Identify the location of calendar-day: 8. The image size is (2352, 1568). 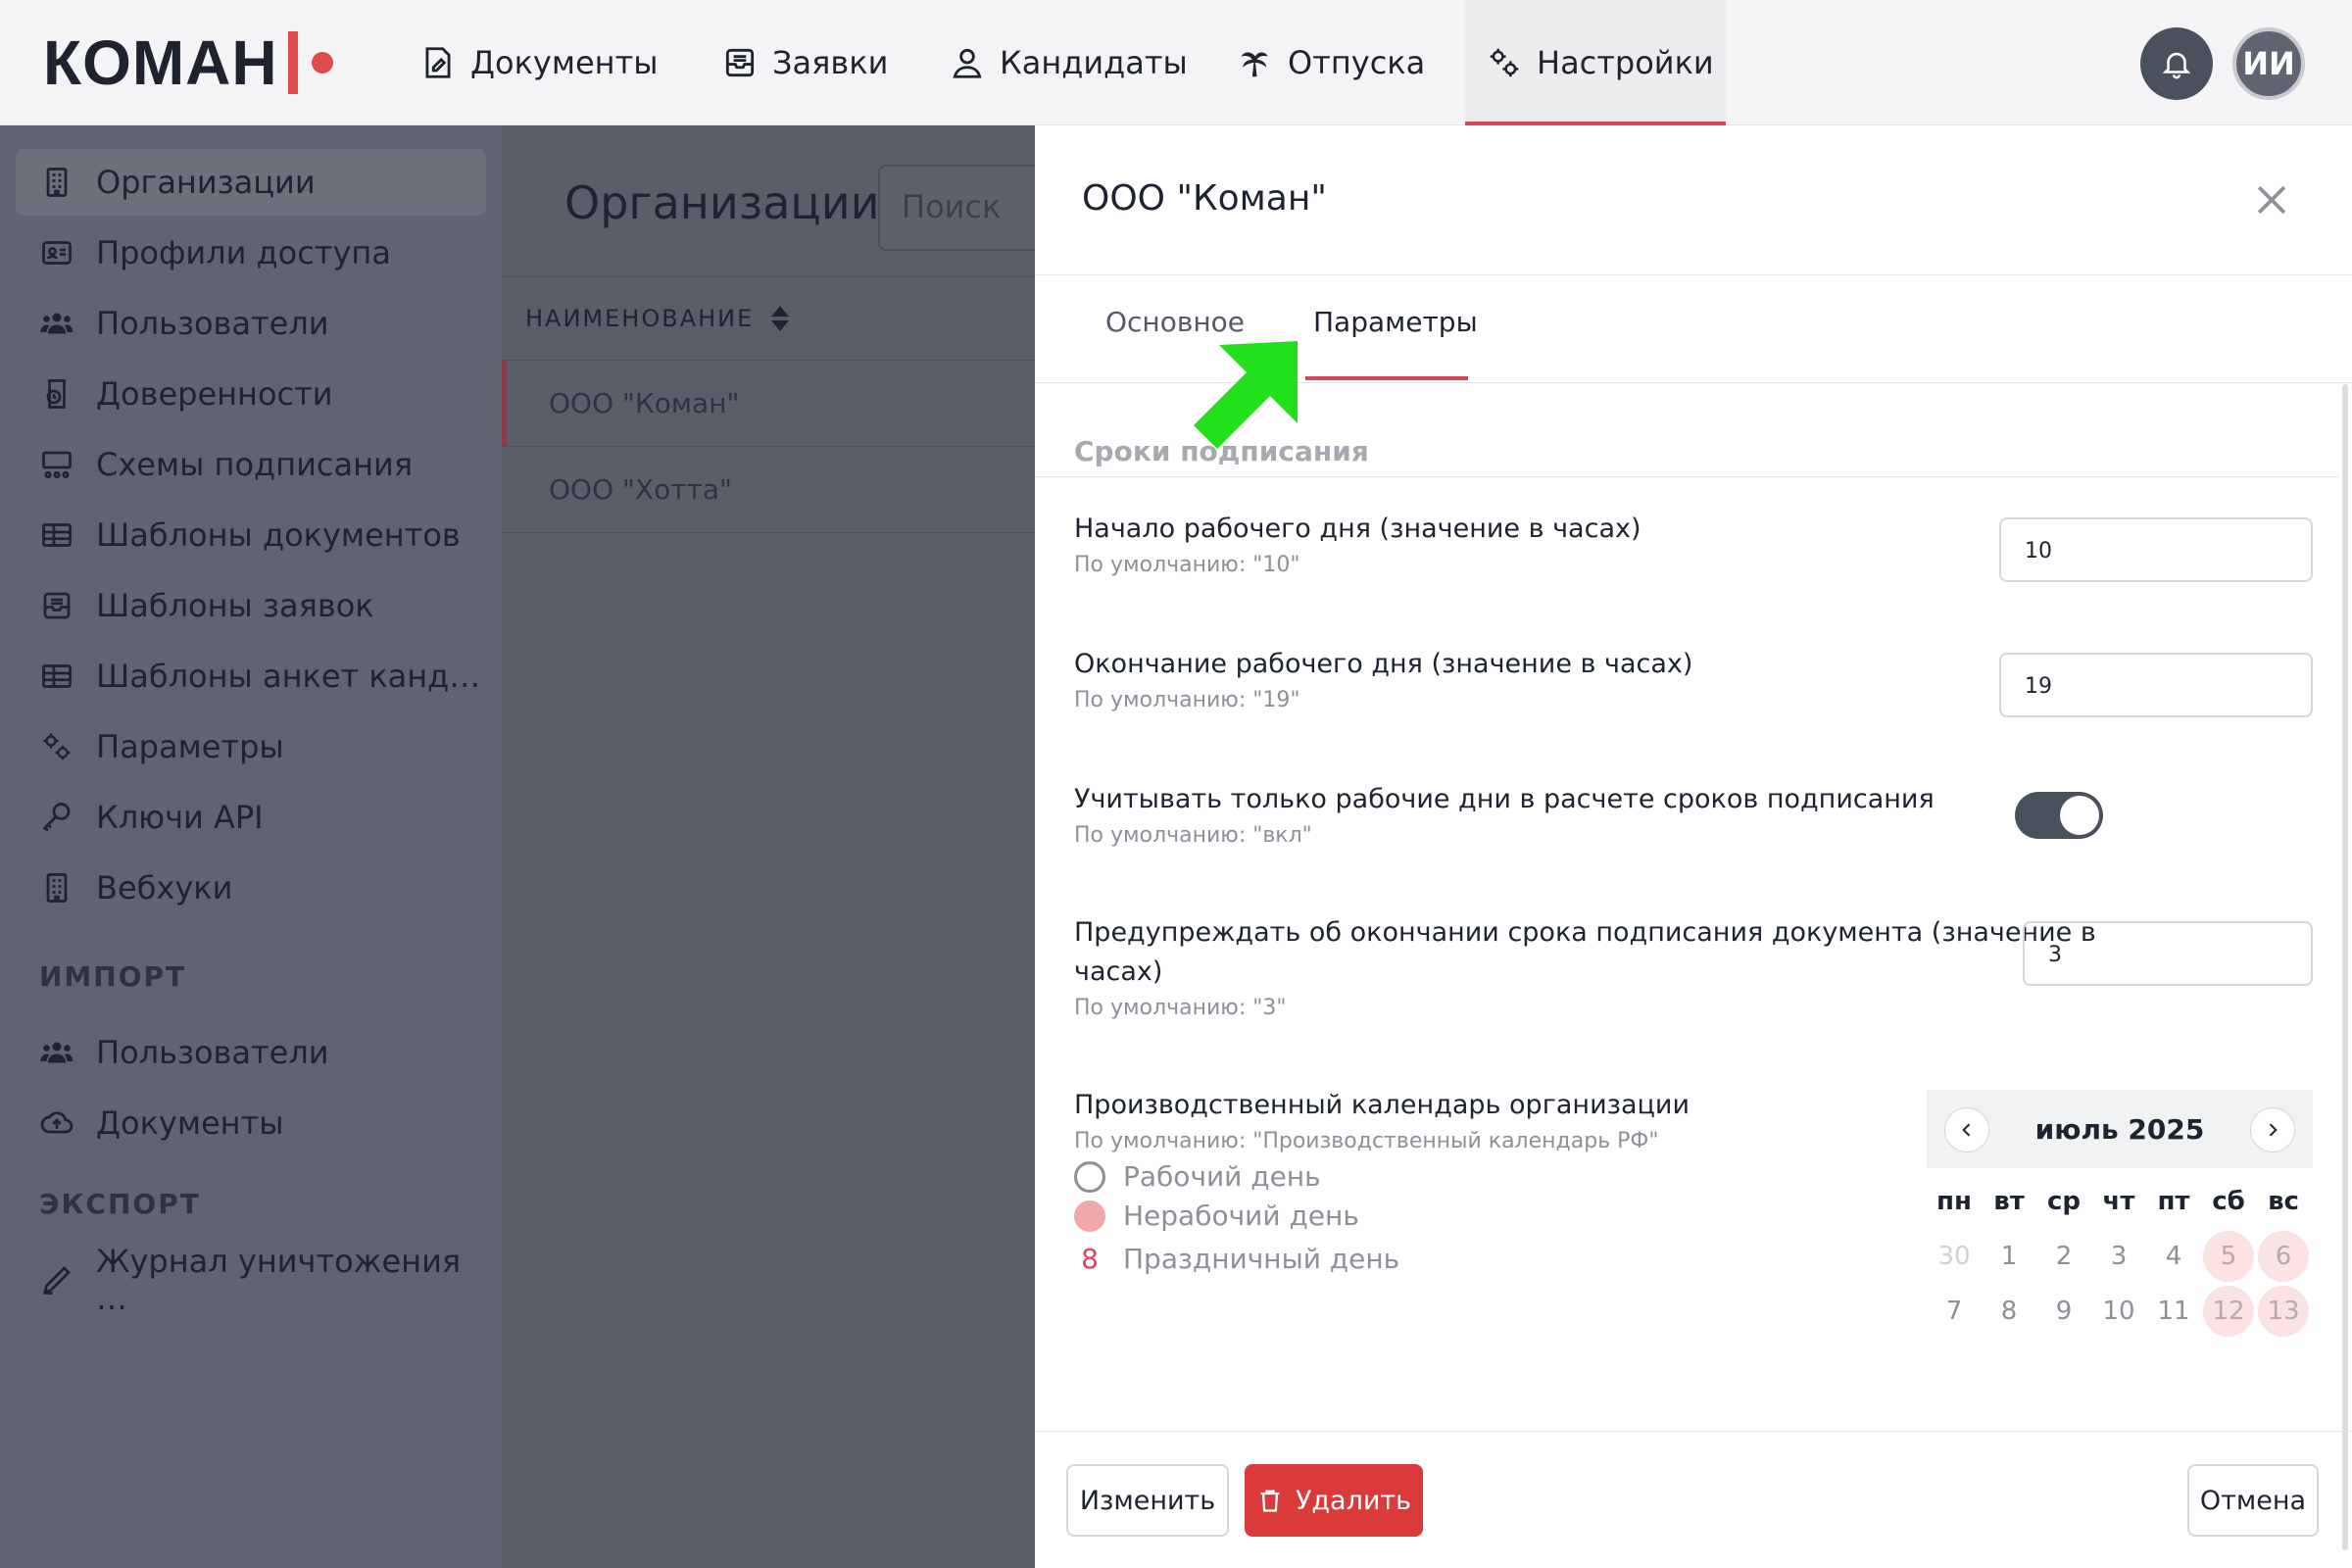
(2009, 1311).